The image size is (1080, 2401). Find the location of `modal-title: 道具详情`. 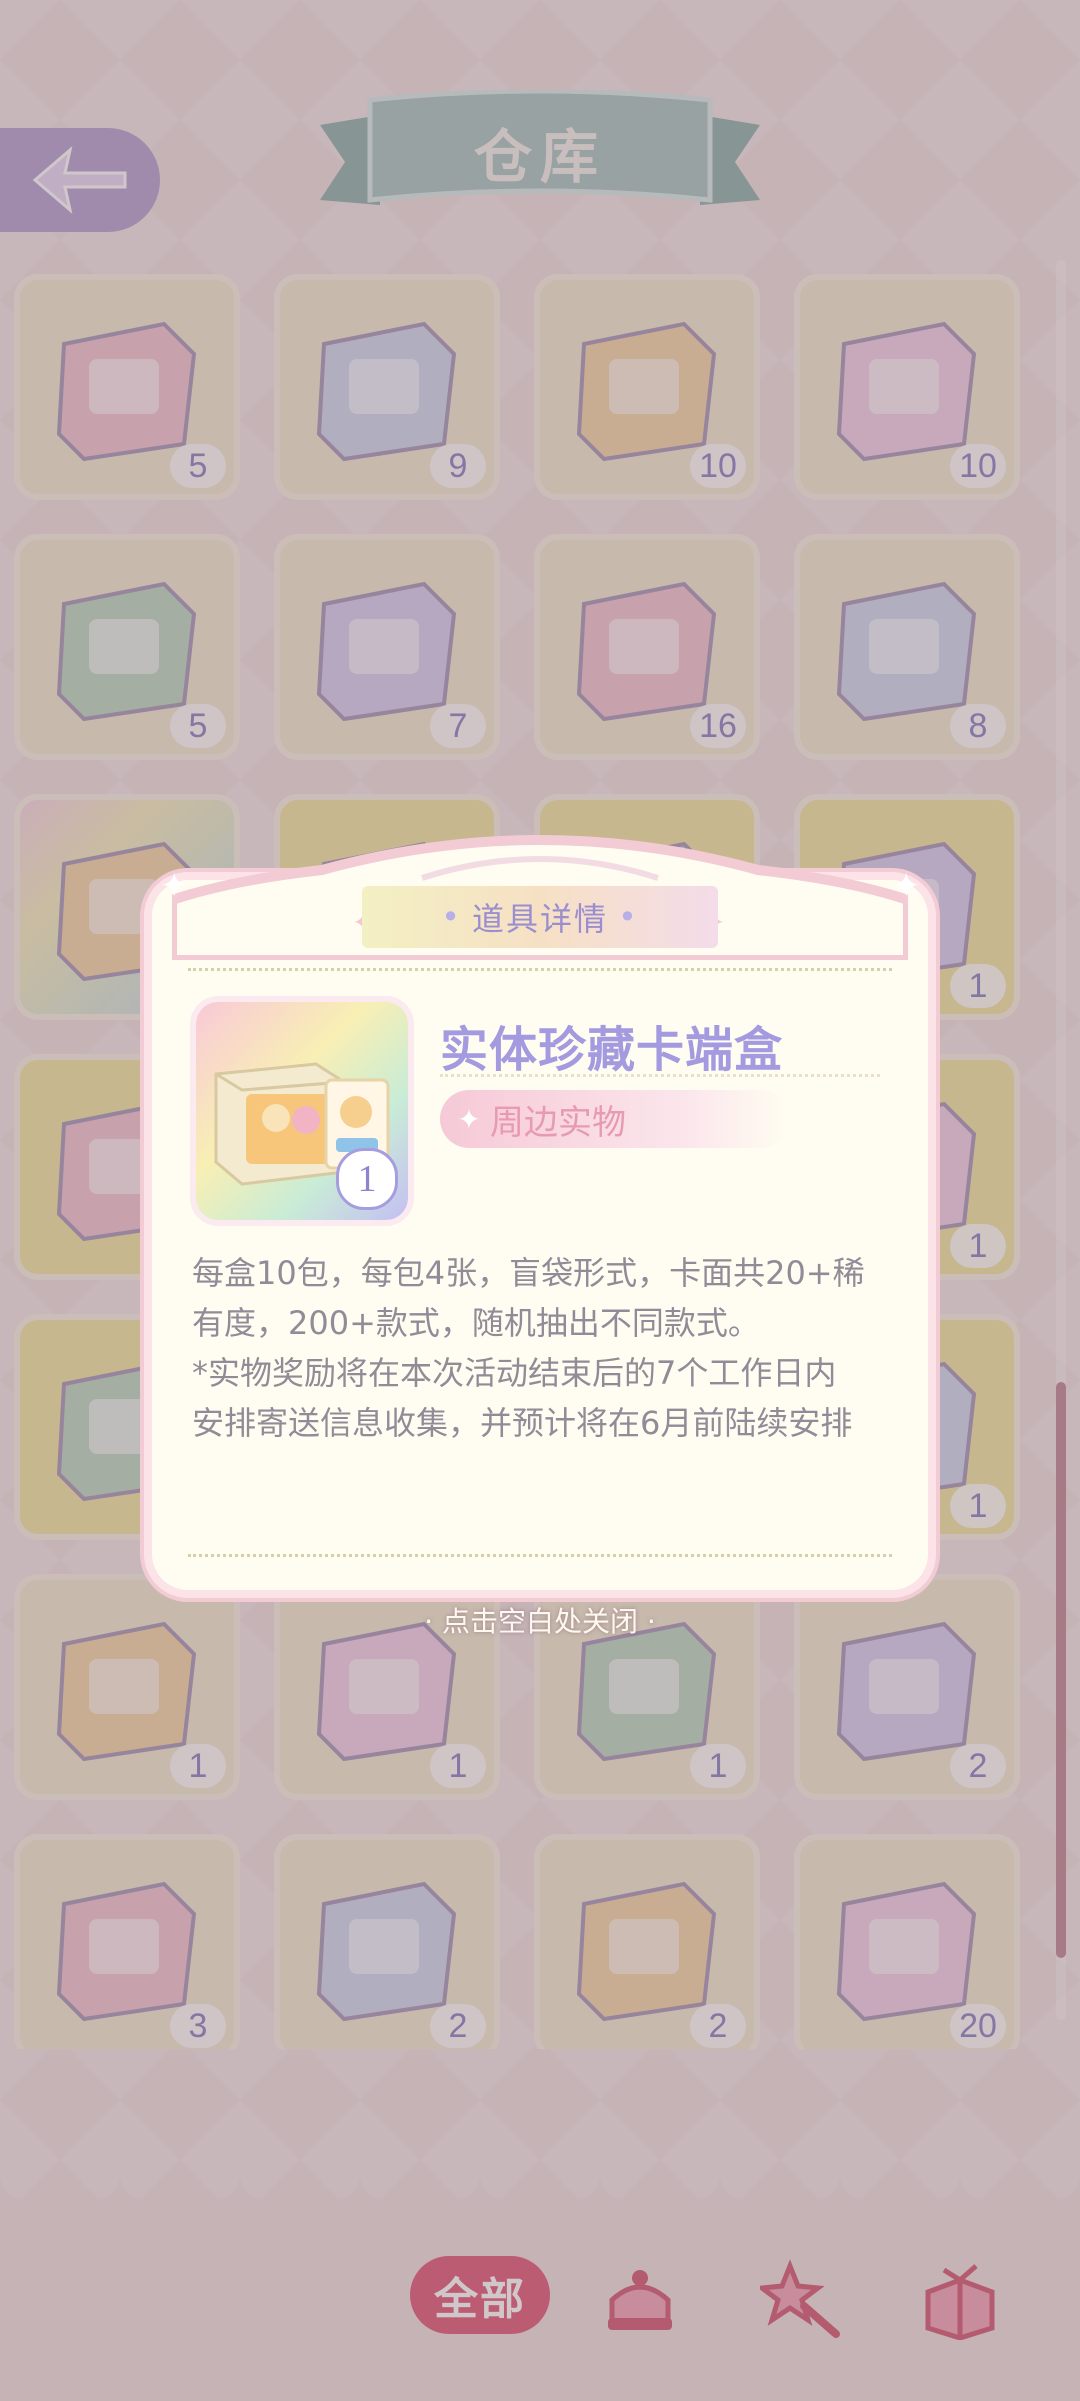

modal-title: 道具详情 is located at coordinates (539, 919).